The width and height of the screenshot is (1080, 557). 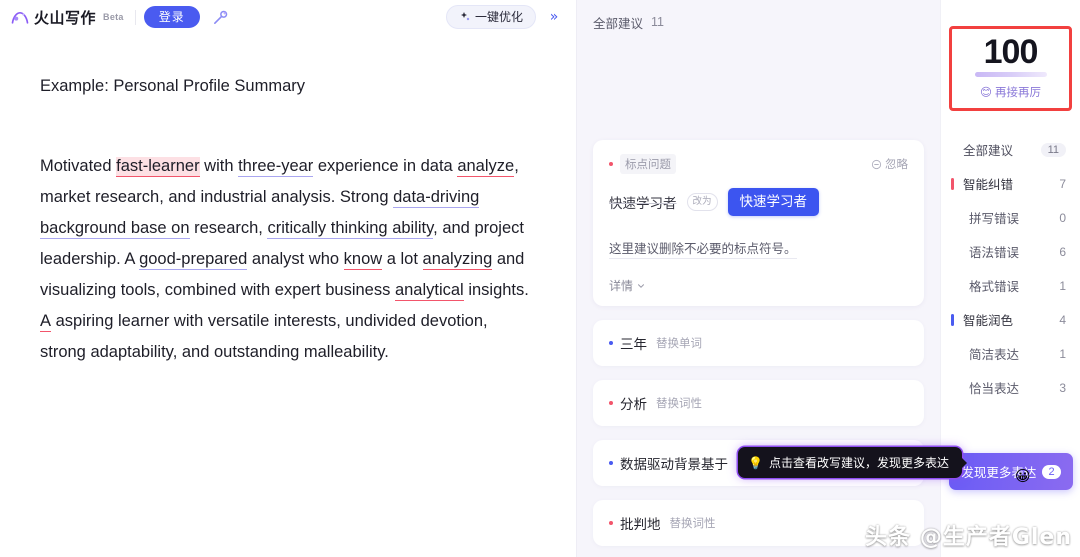 I want to click on text-suggestion-red-13: know, so click(x=363, y=259).